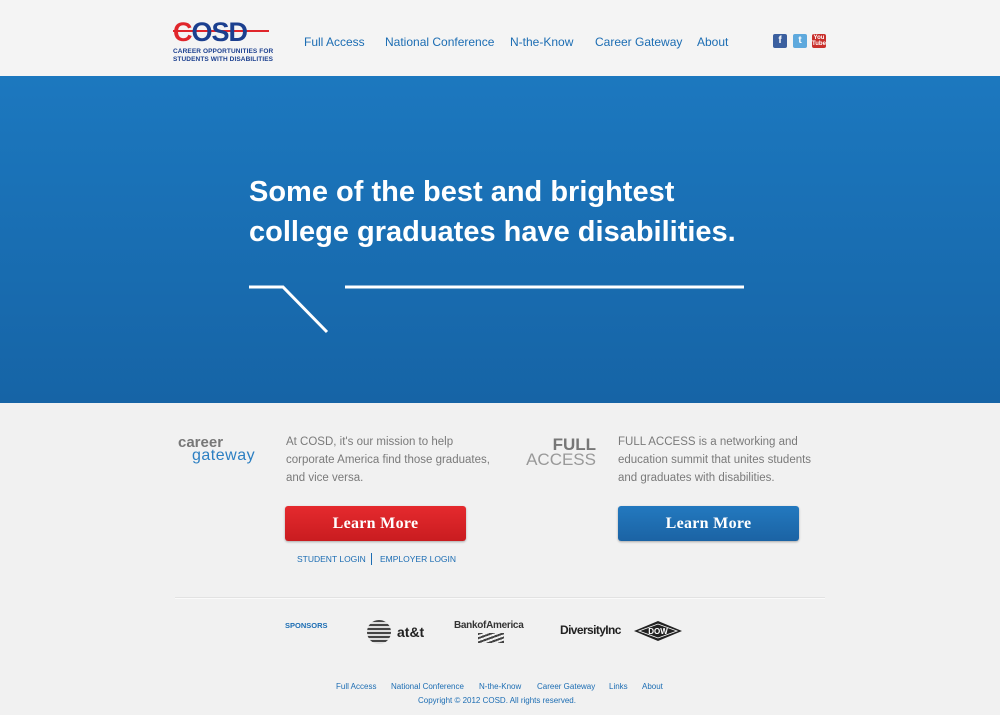 This screenshot has width=1000, height=715. What do you see at coordinates (652, 686) in the screenshot?
I see `footer-link-about: About` at bounding box center [652, 686].